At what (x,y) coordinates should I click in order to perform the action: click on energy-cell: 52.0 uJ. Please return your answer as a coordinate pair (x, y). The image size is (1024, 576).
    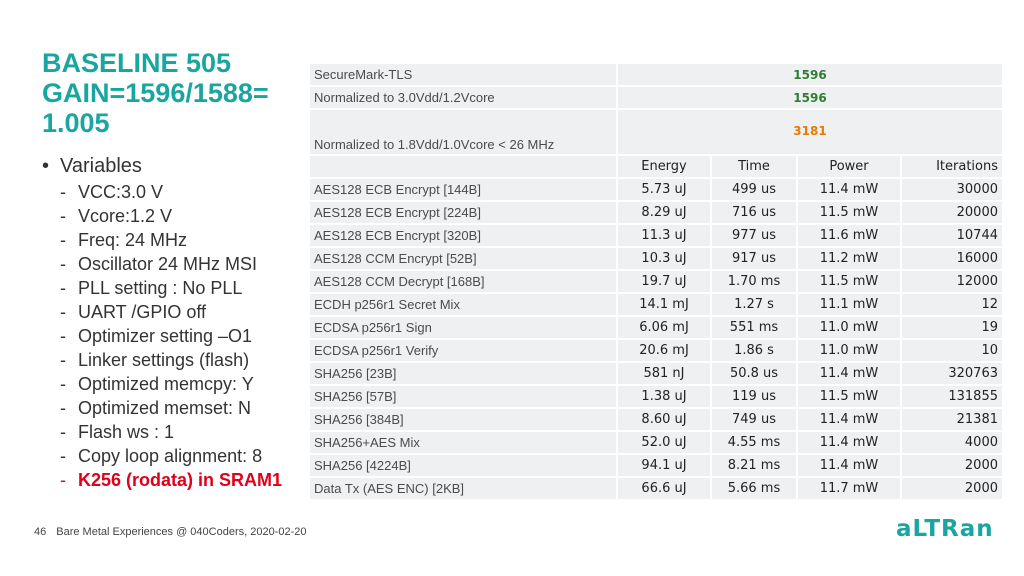
    Looking at the image, I should click on (664, 442).